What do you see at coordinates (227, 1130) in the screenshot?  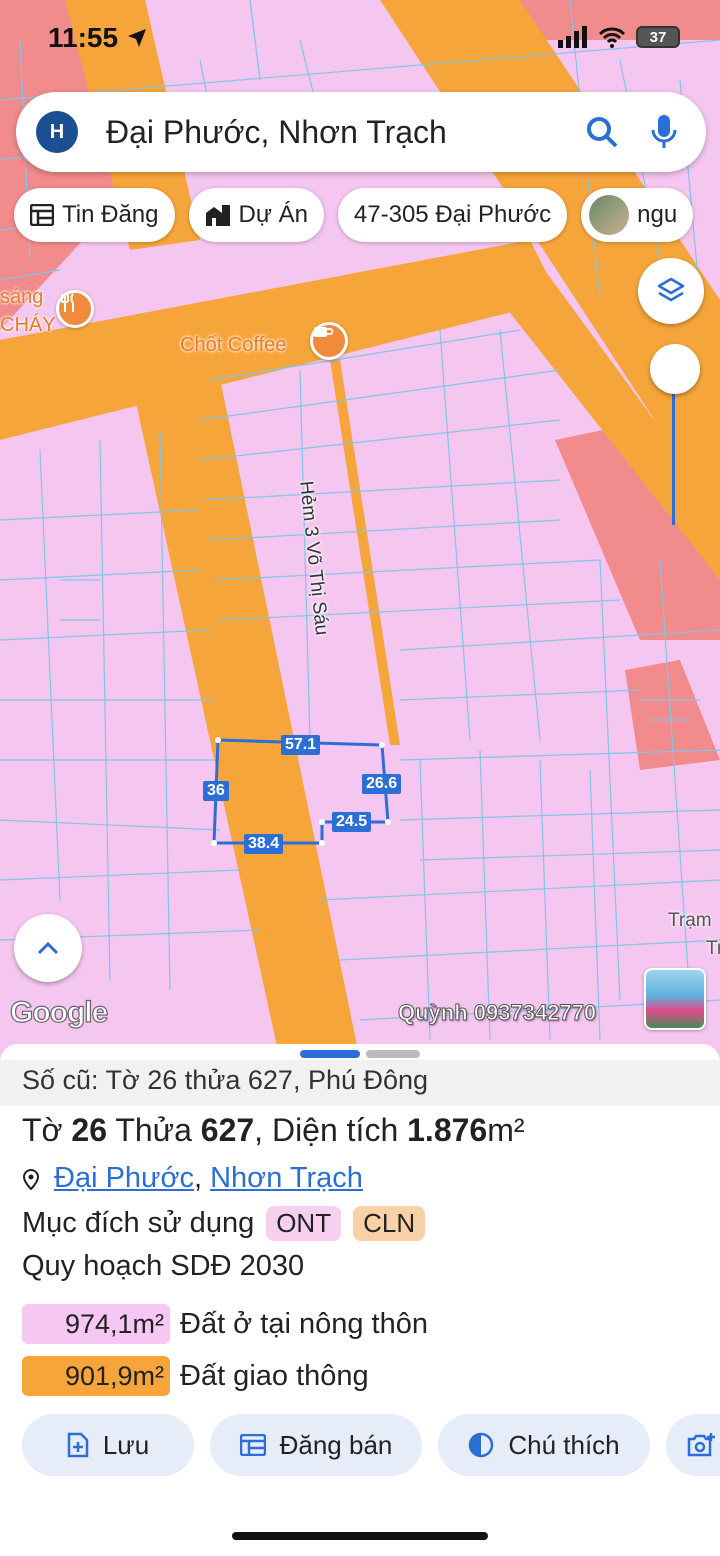 I see `parcel-number: 627` at bounding box center [227, 1130].